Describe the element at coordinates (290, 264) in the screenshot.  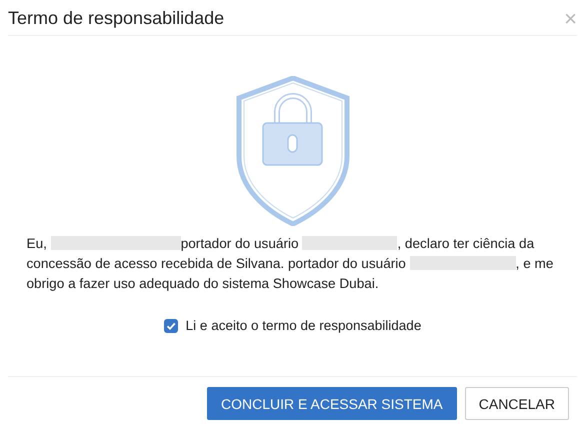
I see `declaration-text: Eu, portador do usuário , declaro ter ciência da concessão de acesso recebida de Silvana. portador do usuário , e me obrigo a fazer uso adequado do sistema Showcase Dubai.` at that location.